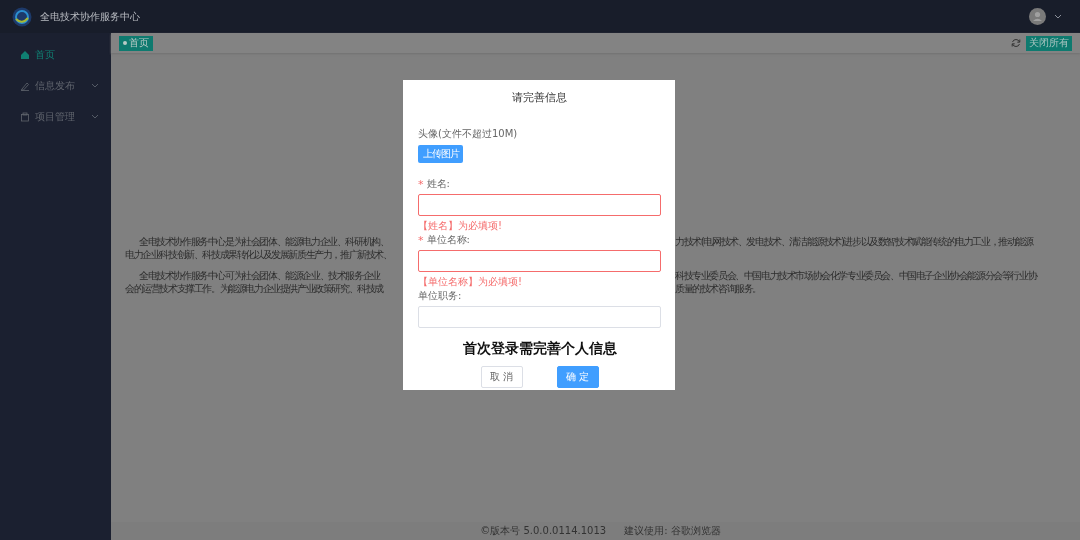 The image size is (1080, 540). What do you see at coordinates (438, 184) in the screenshot?
I see `field-label: 姓名:` at bounding box center [438, 184].